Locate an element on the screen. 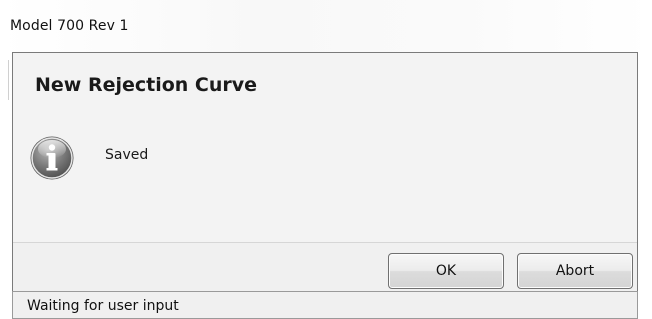 The width and height of the screenshot is (652, 319). dialog-heading: New Rejection Curve is located at coordinates (146, 85).